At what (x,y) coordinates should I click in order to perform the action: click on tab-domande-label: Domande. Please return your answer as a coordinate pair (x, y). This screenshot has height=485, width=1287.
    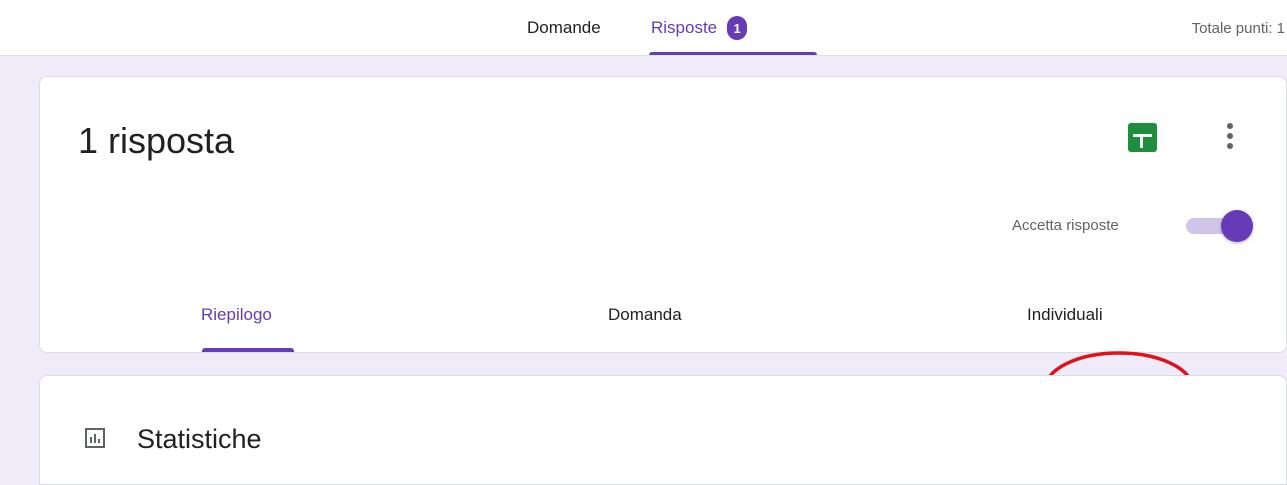
    Looking at the image, I should click on (564, 27).